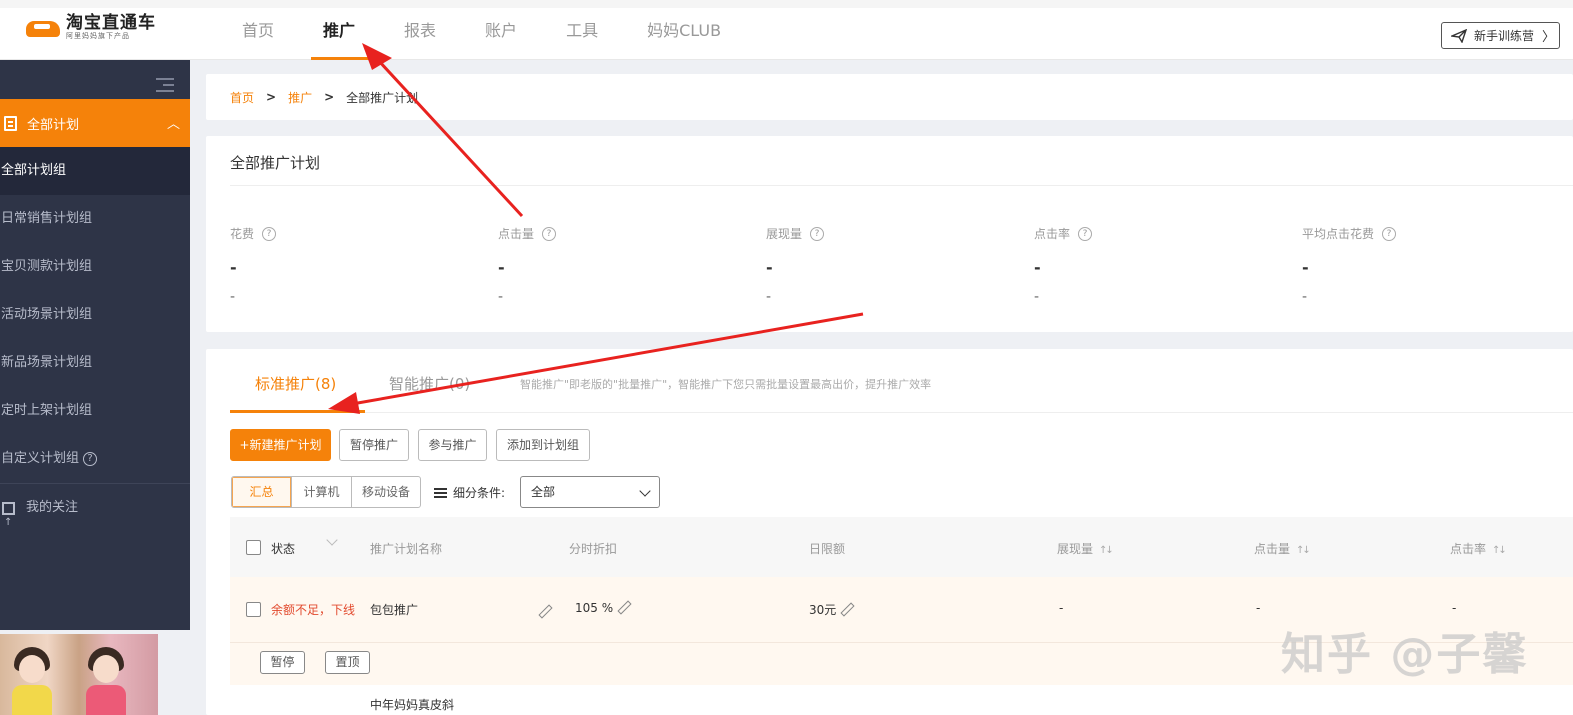 The width and height of the screenshot is (1573, 715). What do you see at coordinates (258, 34) in the screenshot?
I see `nav-home: 首页` at bounding box center [258, 34].